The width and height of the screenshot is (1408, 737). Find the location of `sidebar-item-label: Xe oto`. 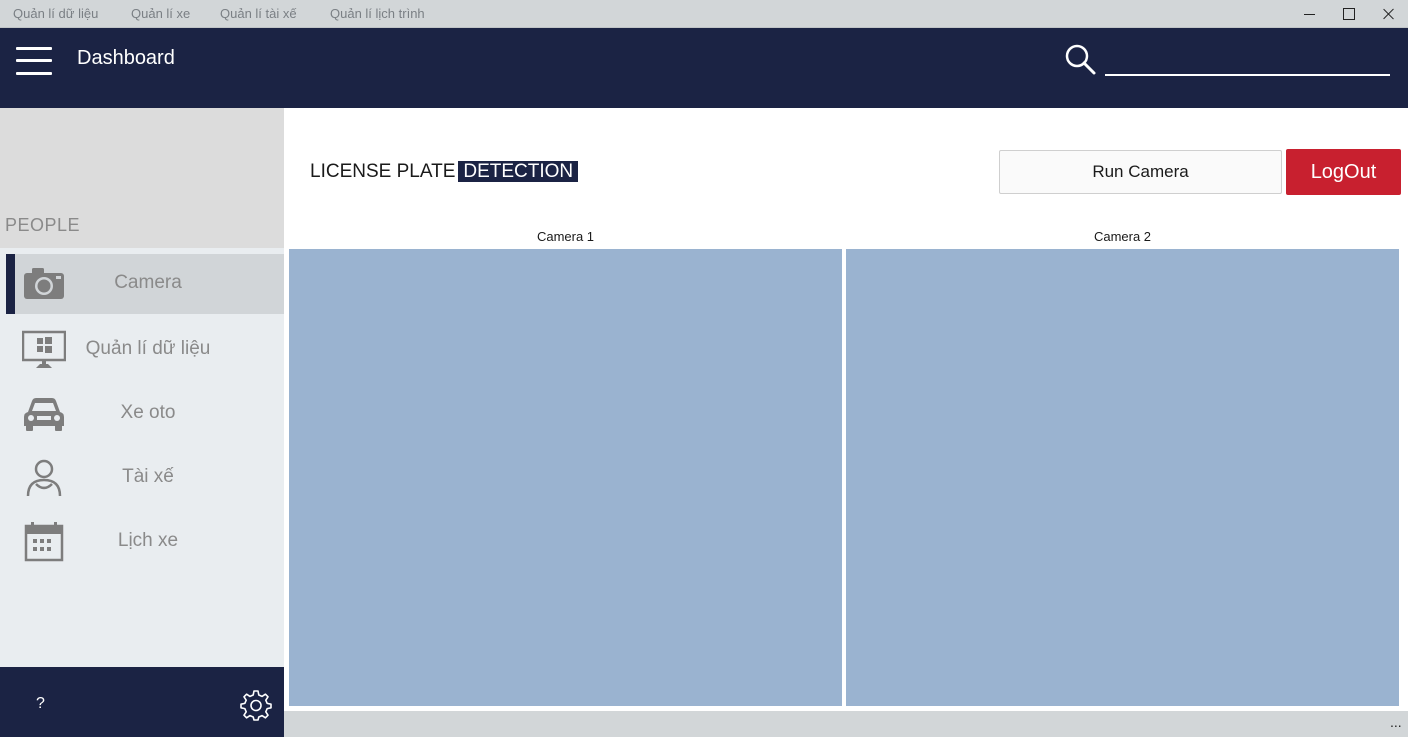

sidebar-item-label: Xe oto is located at coordinates (148, 412).